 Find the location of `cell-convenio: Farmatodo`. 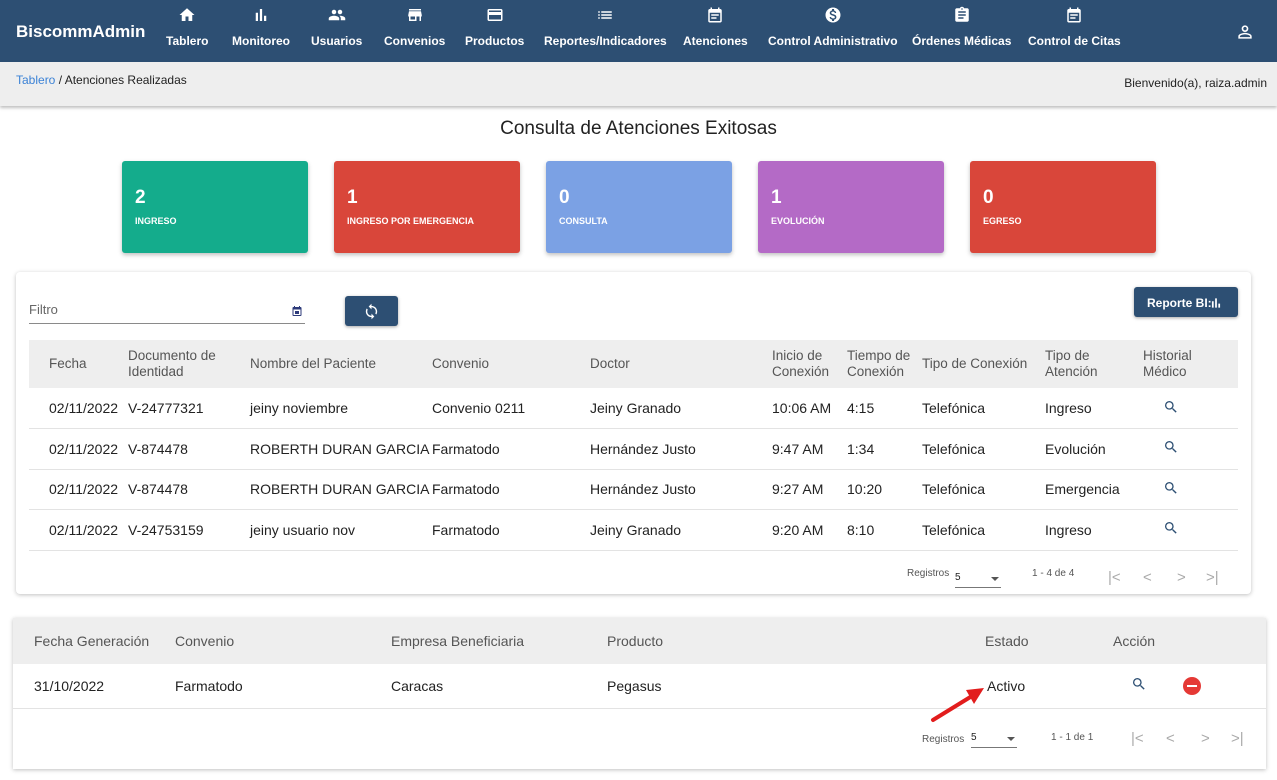

cell-convenio: Farmatodo is located at coordinates (511, 489).